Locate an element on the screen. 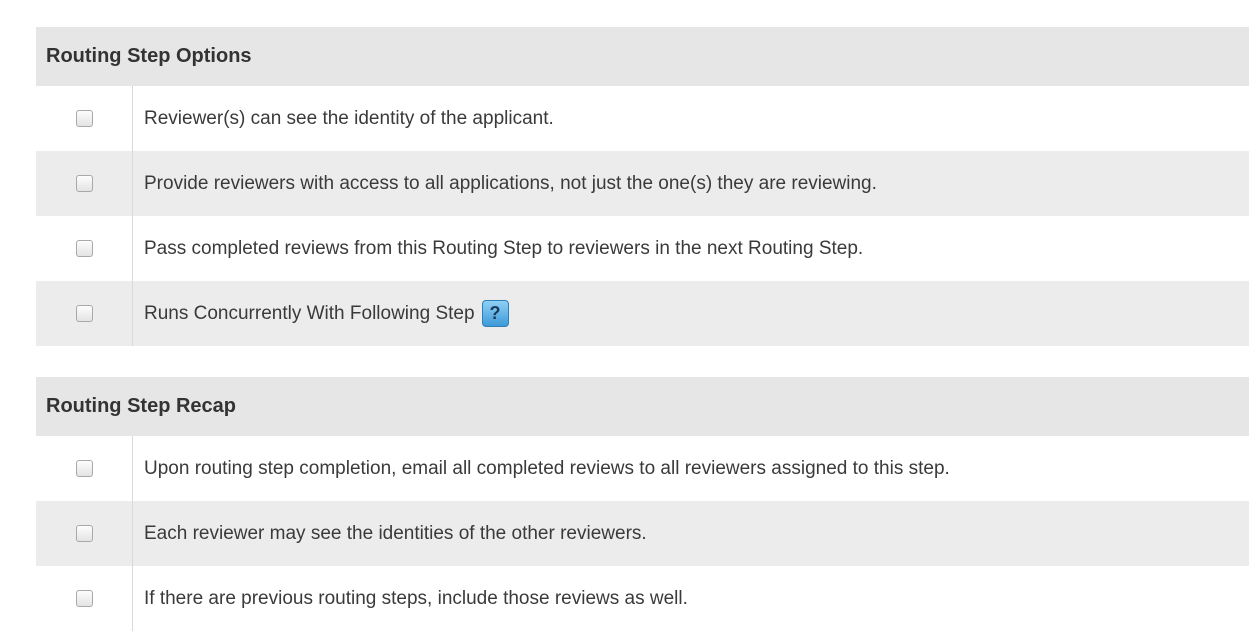 Image resolution: width=1252 pixels, height=633 pixels. option-concurrent-checkbox is located at coordinates (84, 313).